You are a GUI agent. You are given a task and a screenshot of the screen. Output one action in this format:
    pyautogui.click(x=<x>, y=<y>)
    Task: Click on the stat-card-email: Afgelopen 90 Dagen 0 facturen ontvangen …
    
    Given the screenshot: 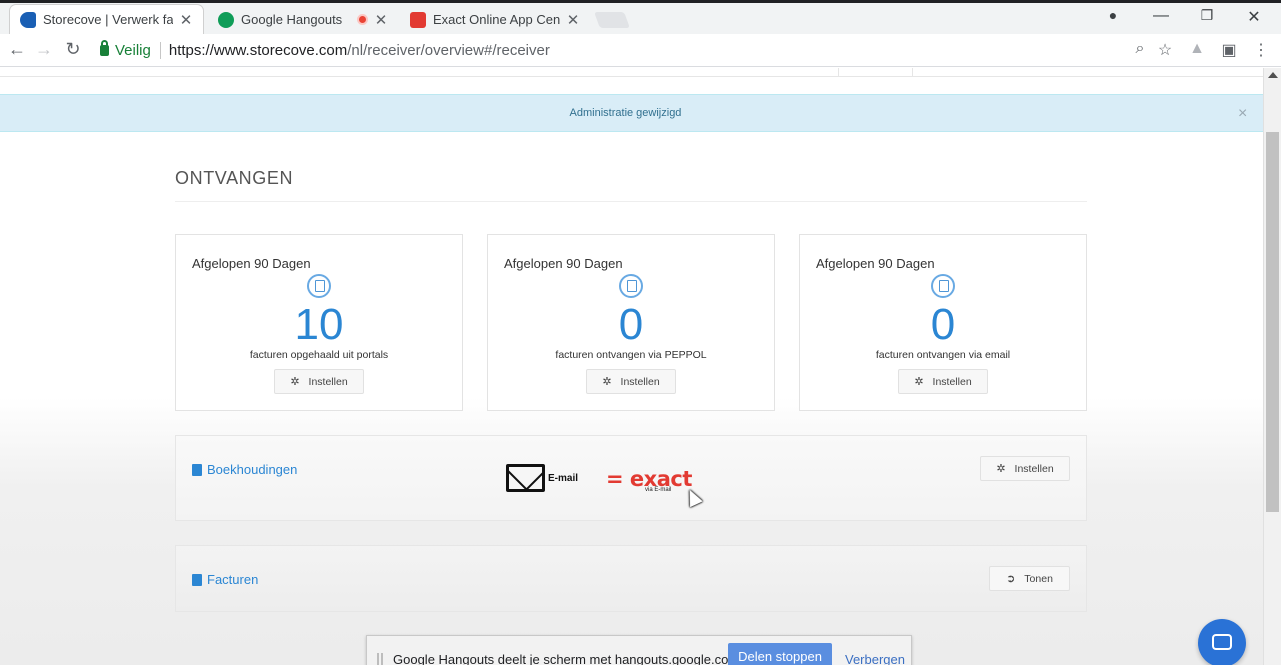 What is the action you would take?
    pyautogui.click(x=943, y=322)
    